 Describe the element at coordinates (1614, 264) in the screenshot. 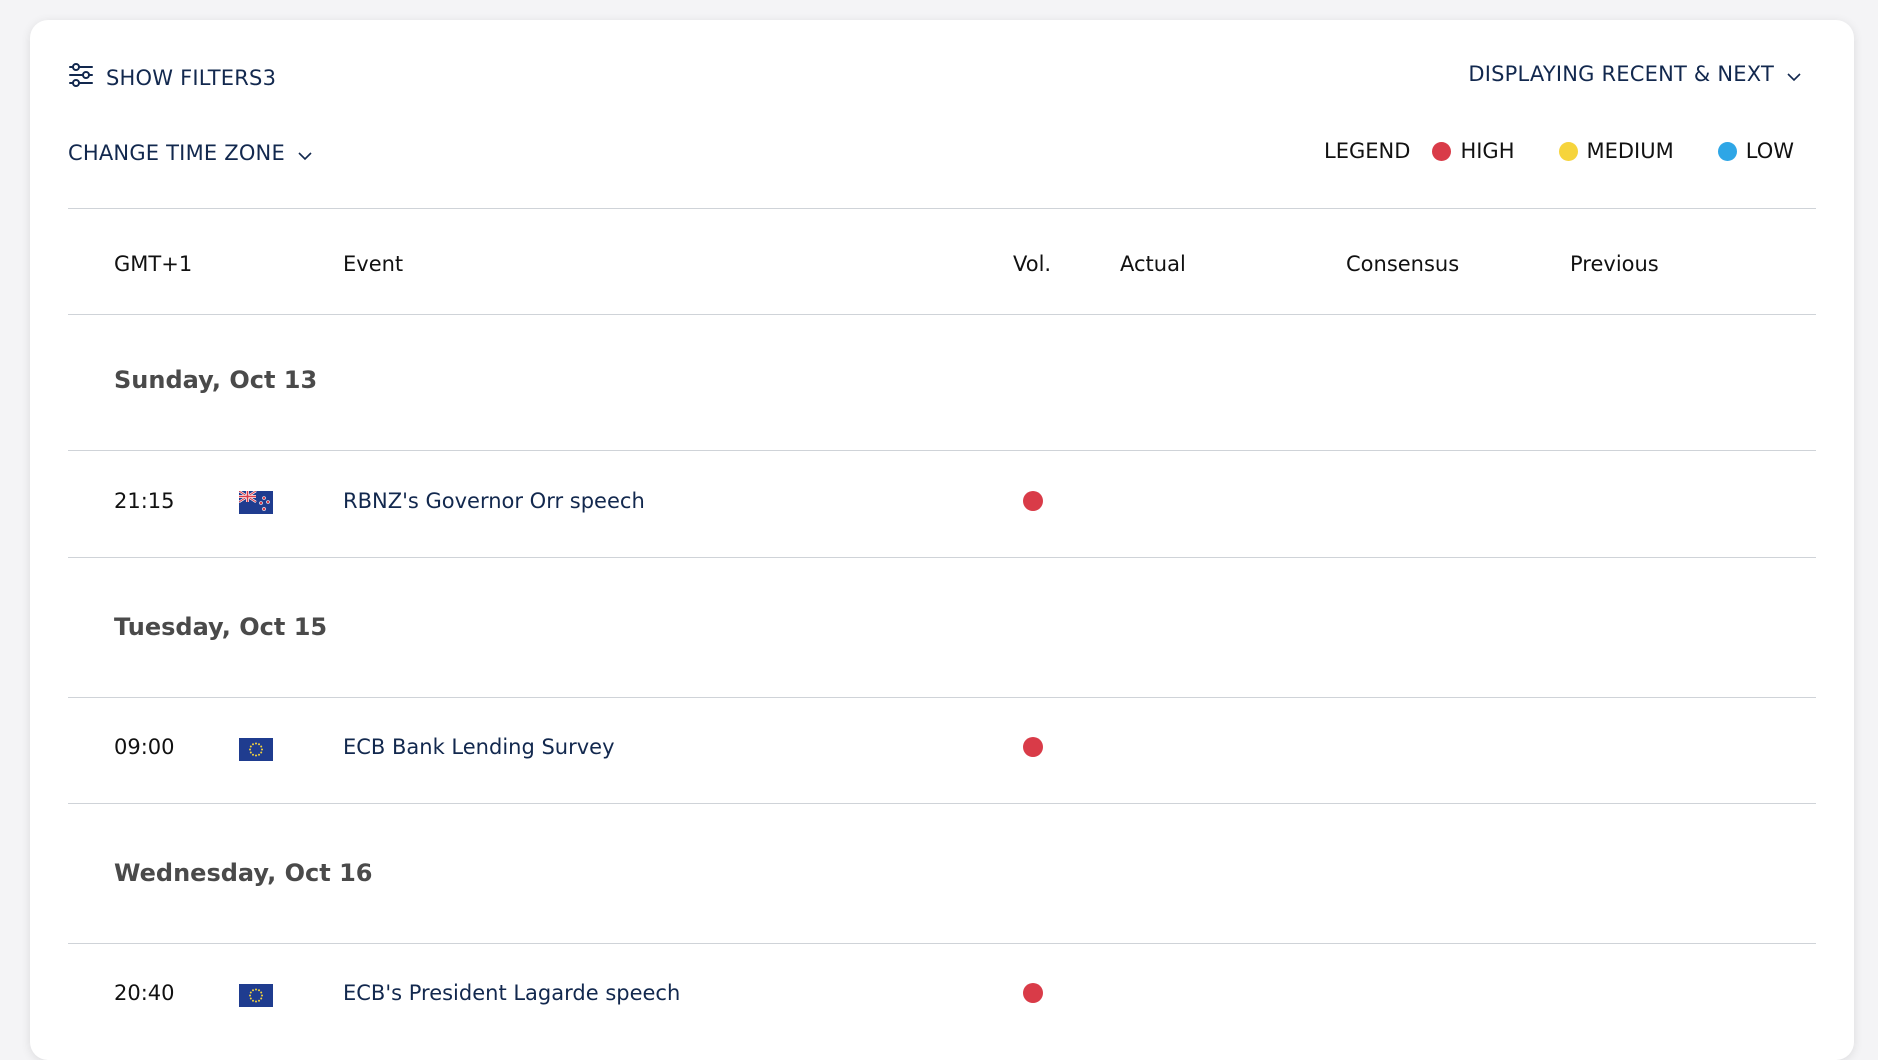

I see `column-header-previous: Previous` at that location.